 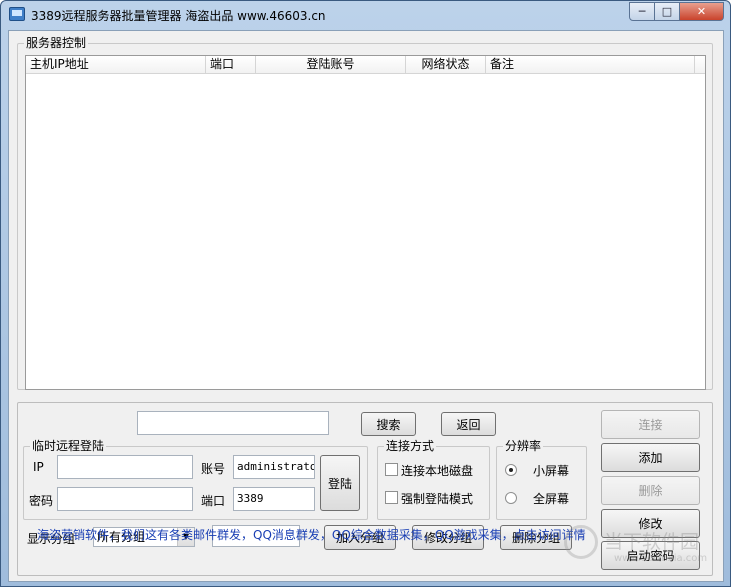 What do you see at coordinates (213, 469) in the screenshot?
I see `account-label: 账号` at bounding box center [213, 469].